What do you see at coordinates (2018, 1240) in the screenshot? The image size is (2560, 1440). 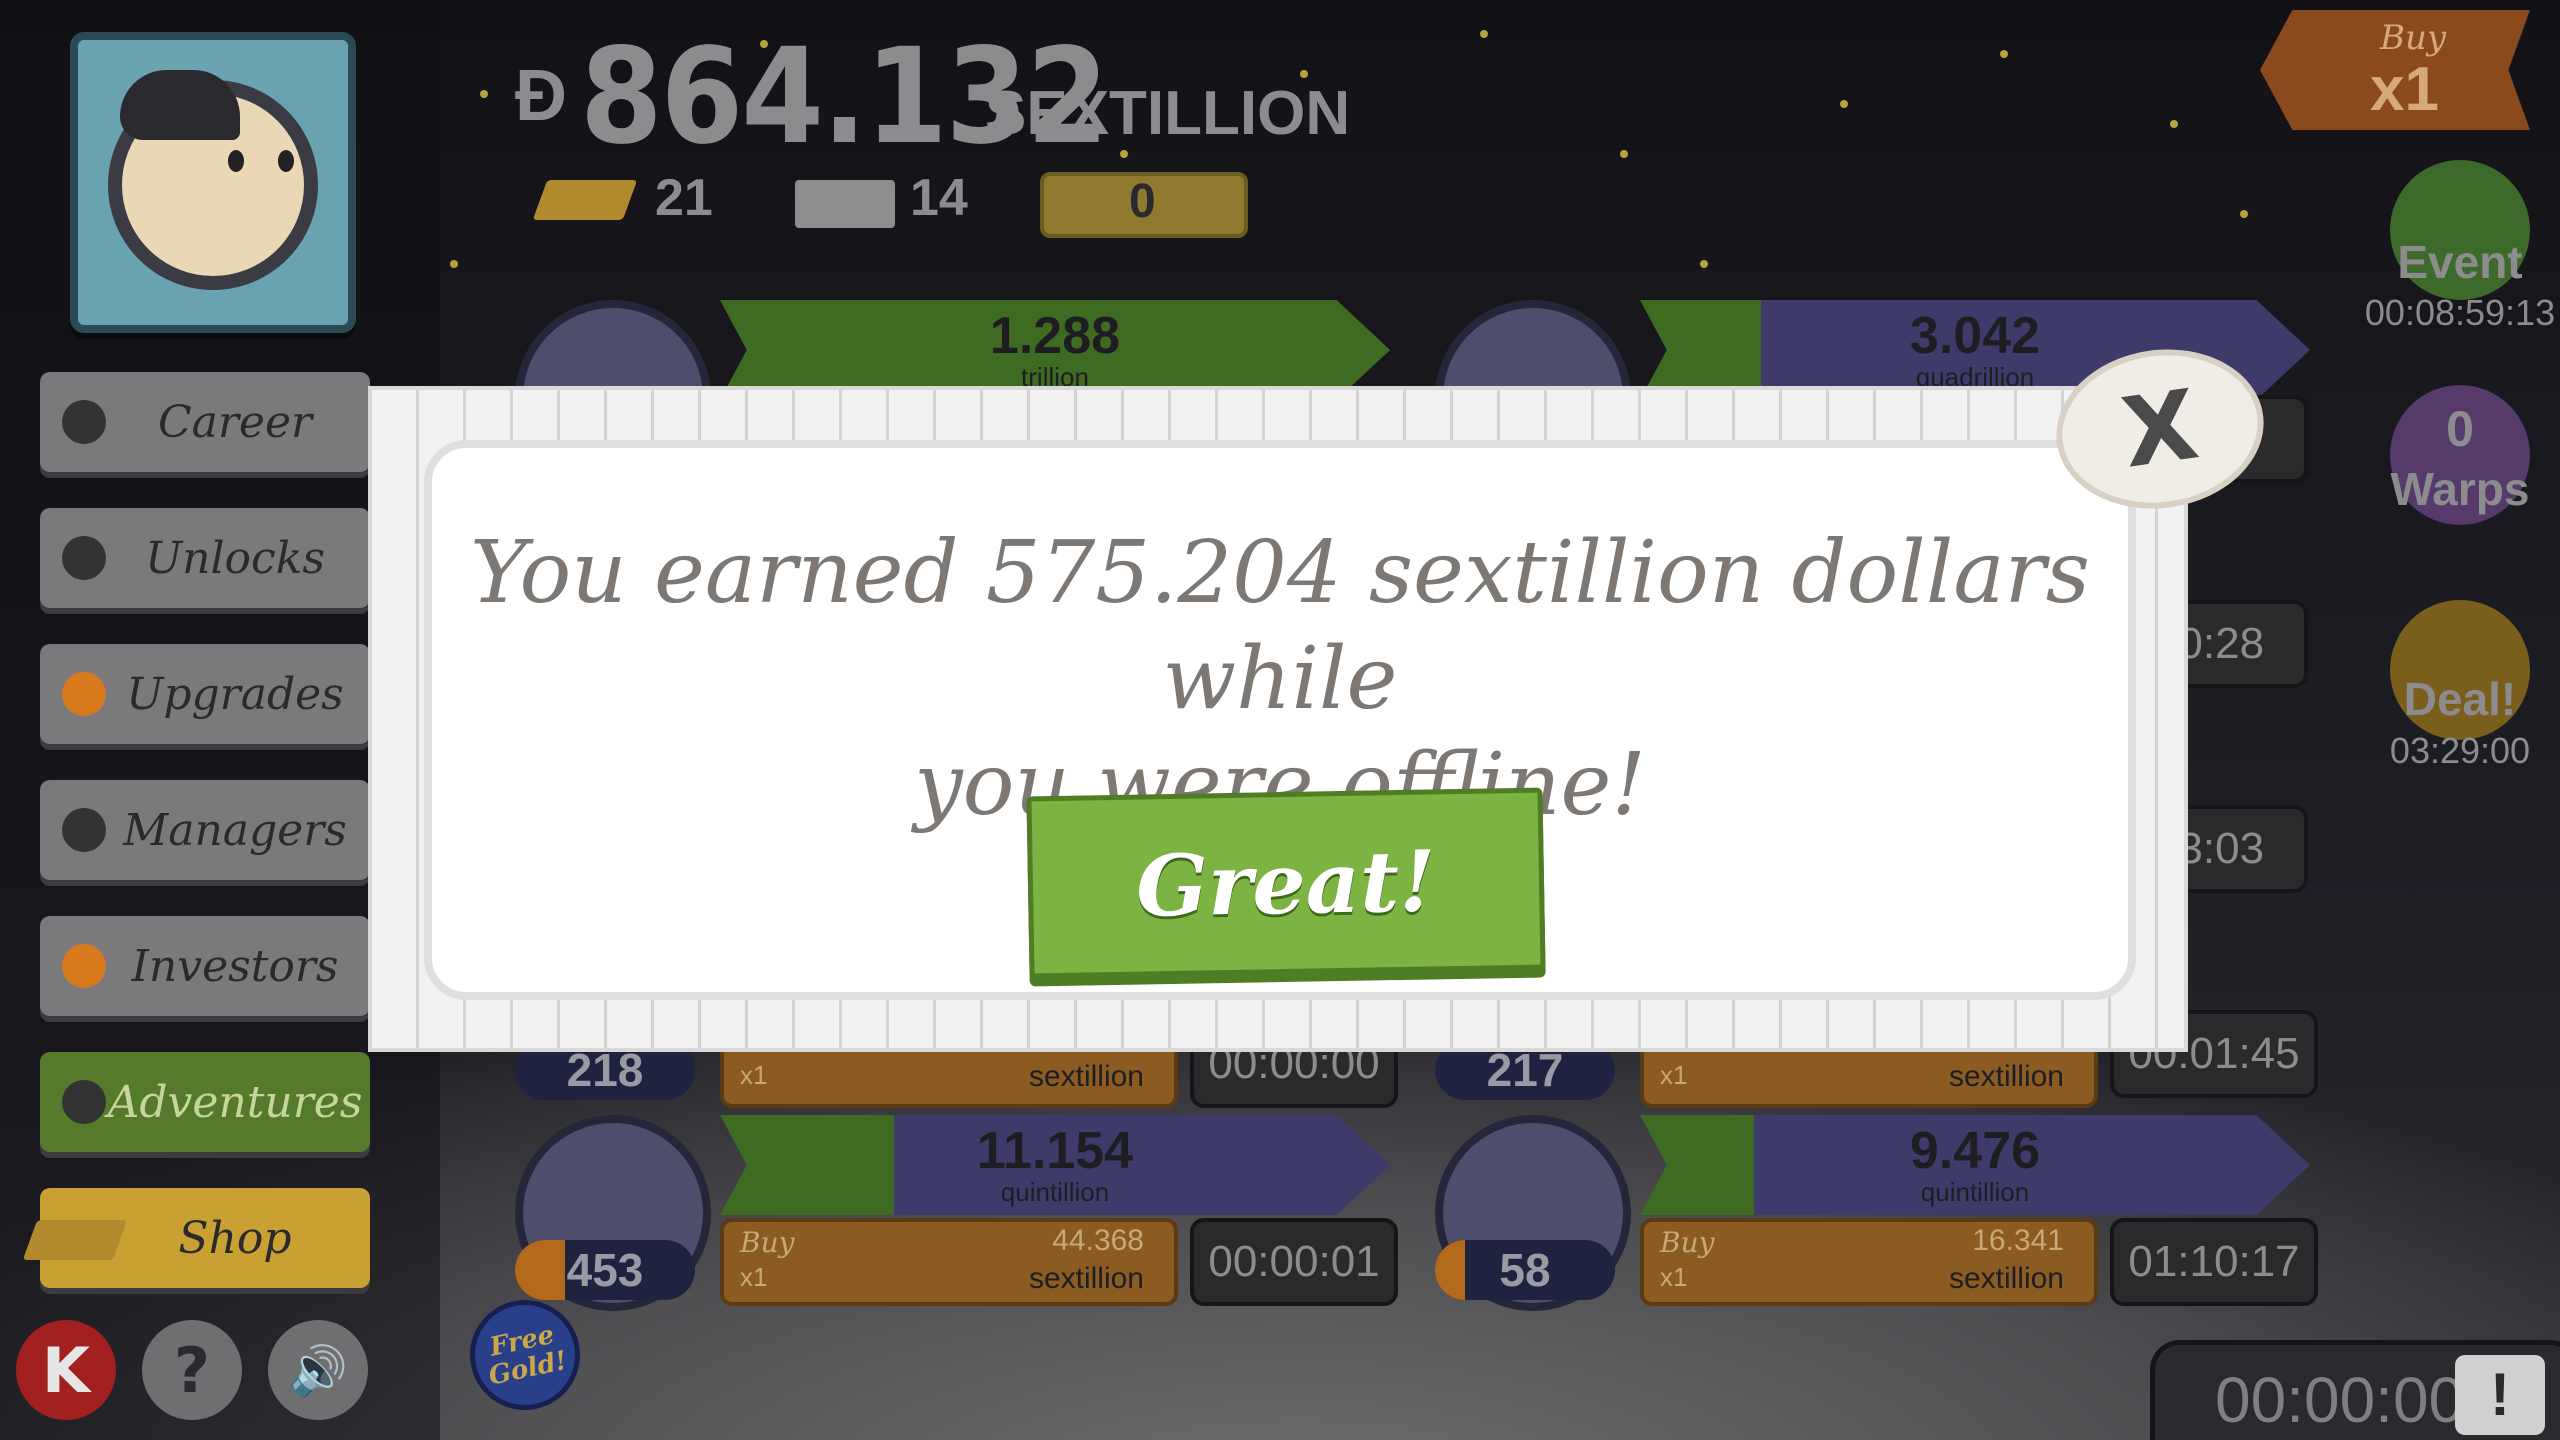 I see `buy-cost: 16.341` at bounding box center [2018, 1240].